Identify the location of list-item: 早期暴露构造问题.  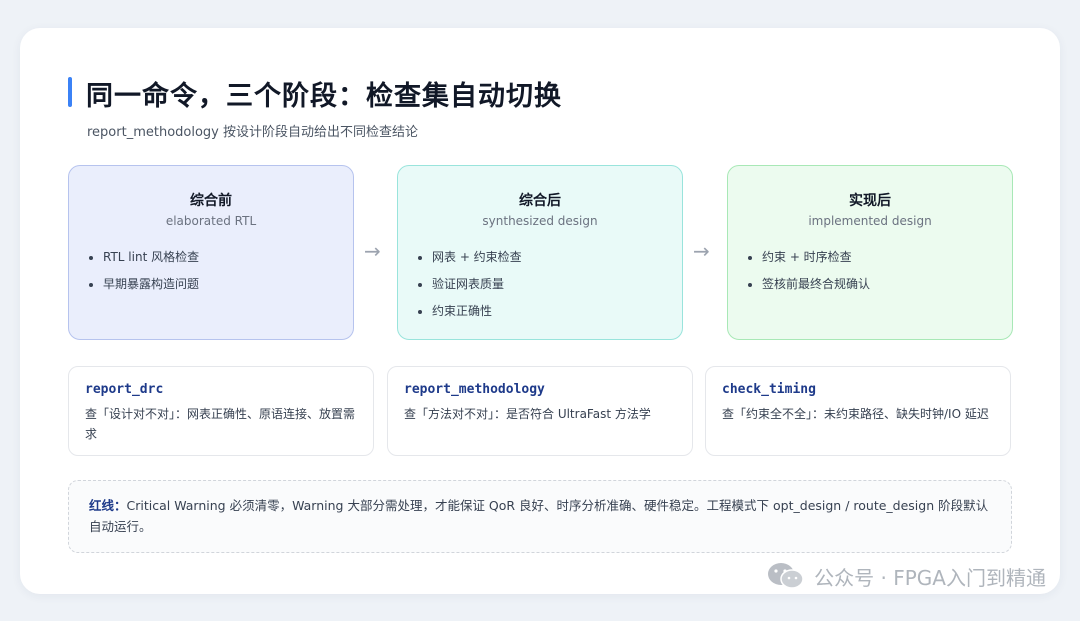
(144, 284).